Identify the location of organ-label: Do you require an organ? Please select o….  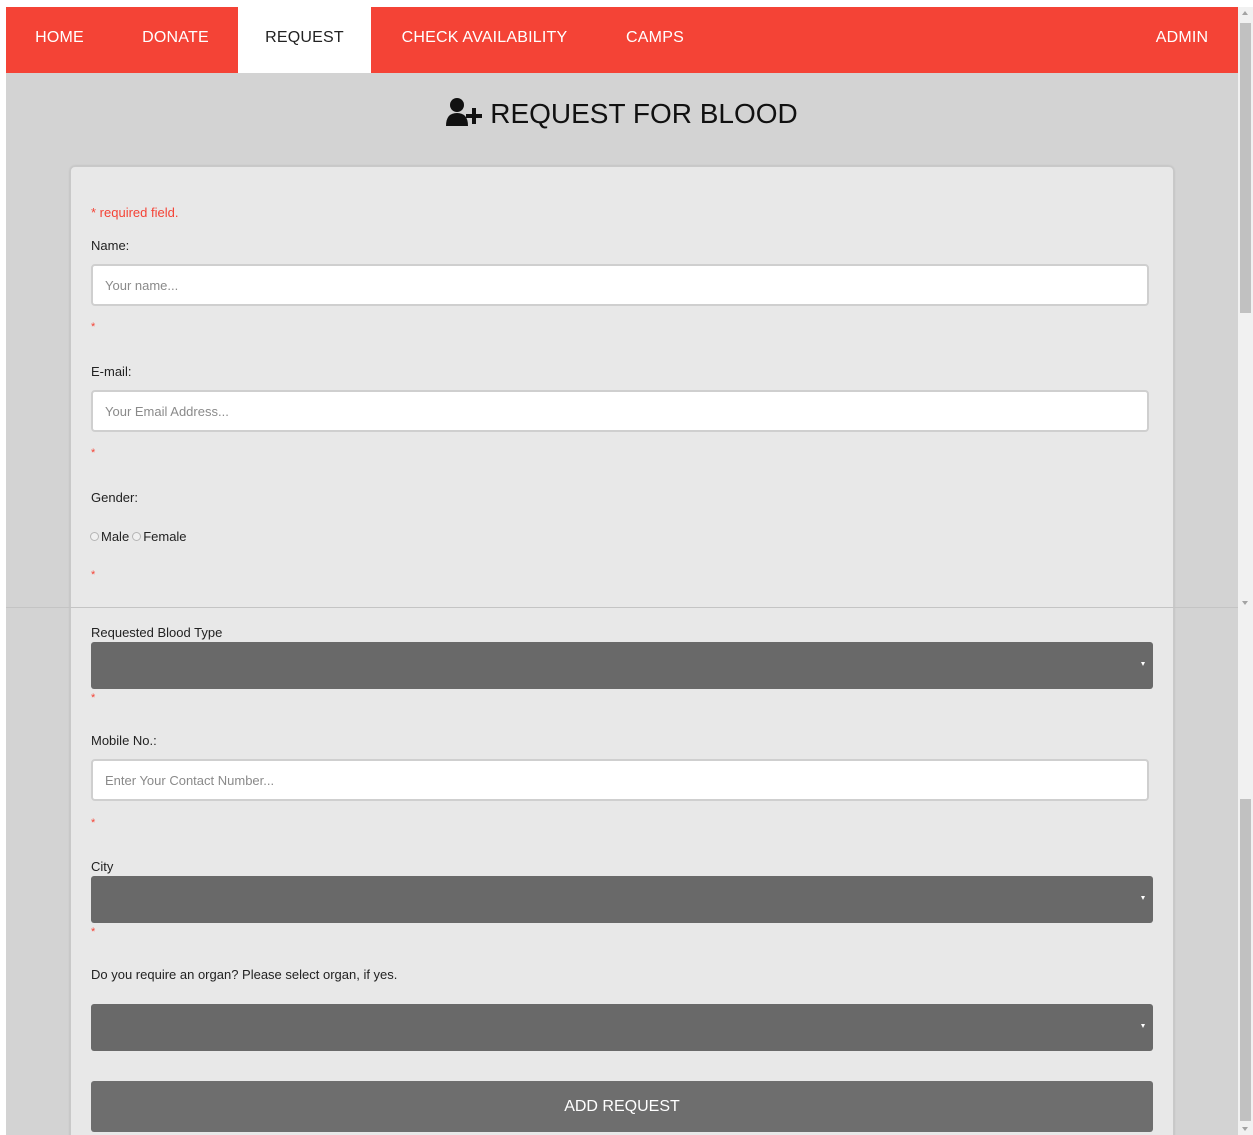
(244, 974).